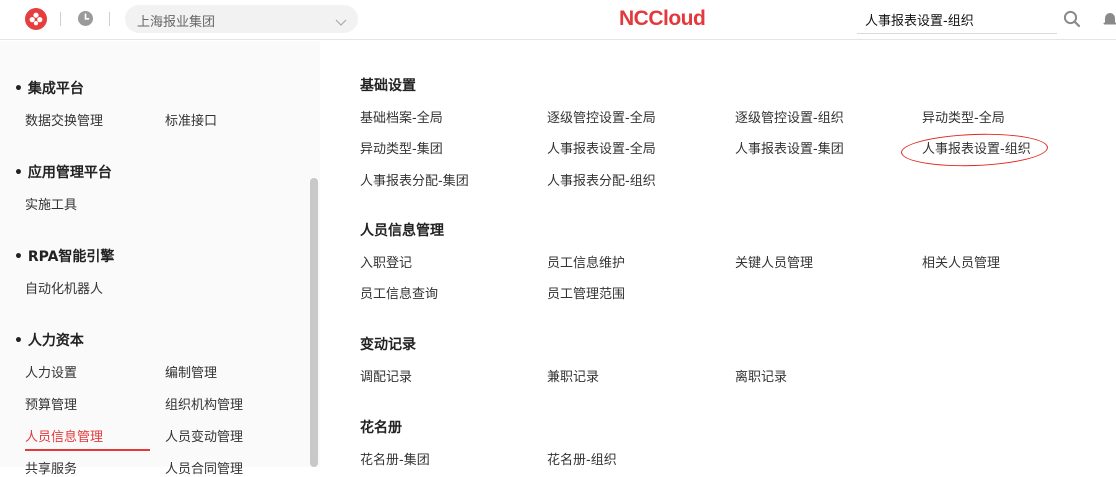  Describe the element at coordinates (761, 375) in the screenshot. I see `menu-link: 离职记录` at that location.